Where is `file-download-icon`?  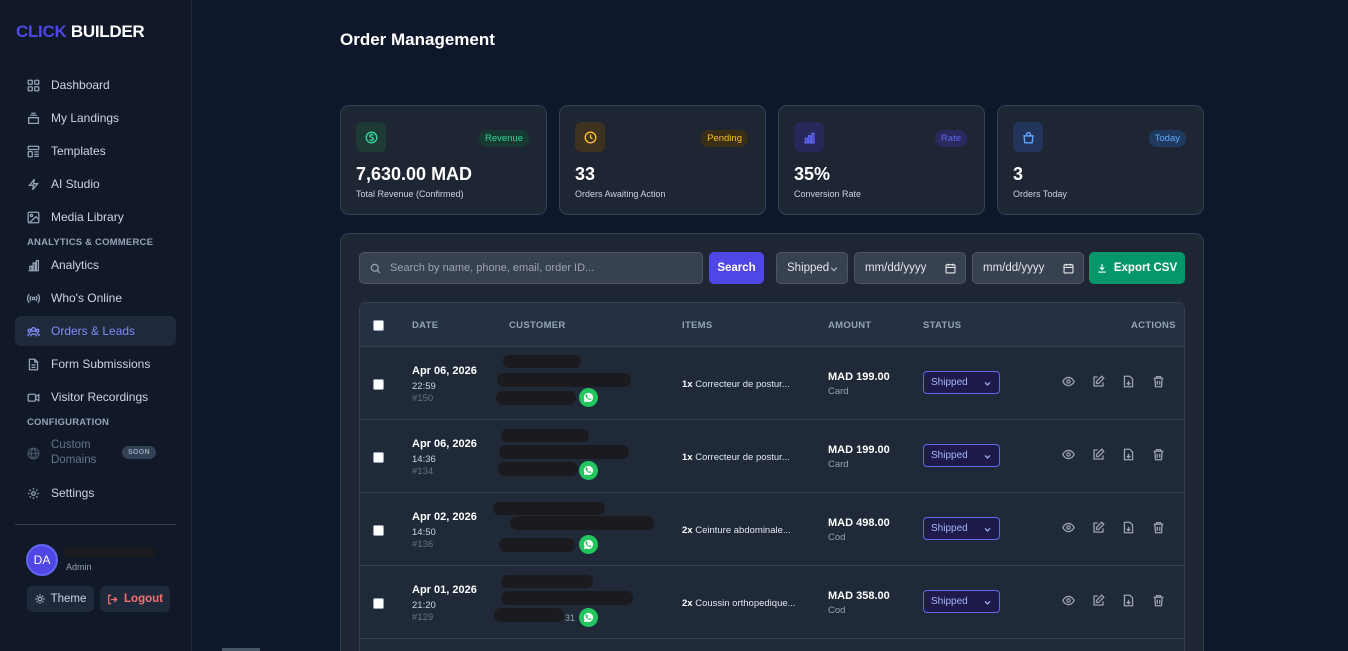
file-download-icon is located at coordinates (1128, 454).